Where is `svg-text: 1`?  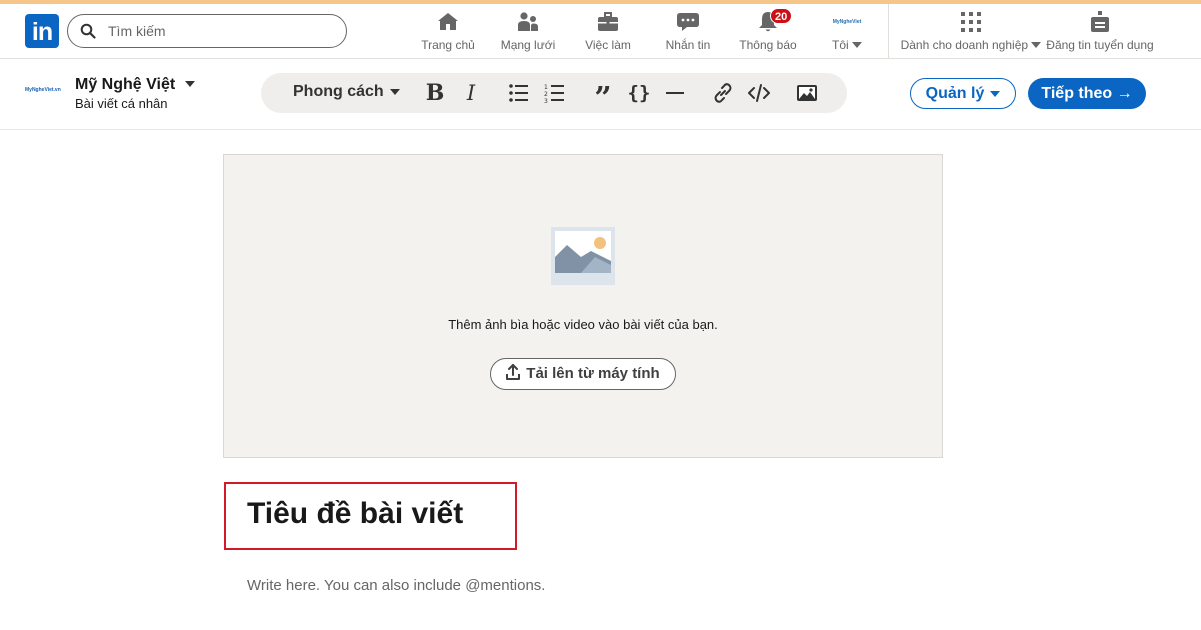
svg-text: 1 is located at coordinates (546, 87).